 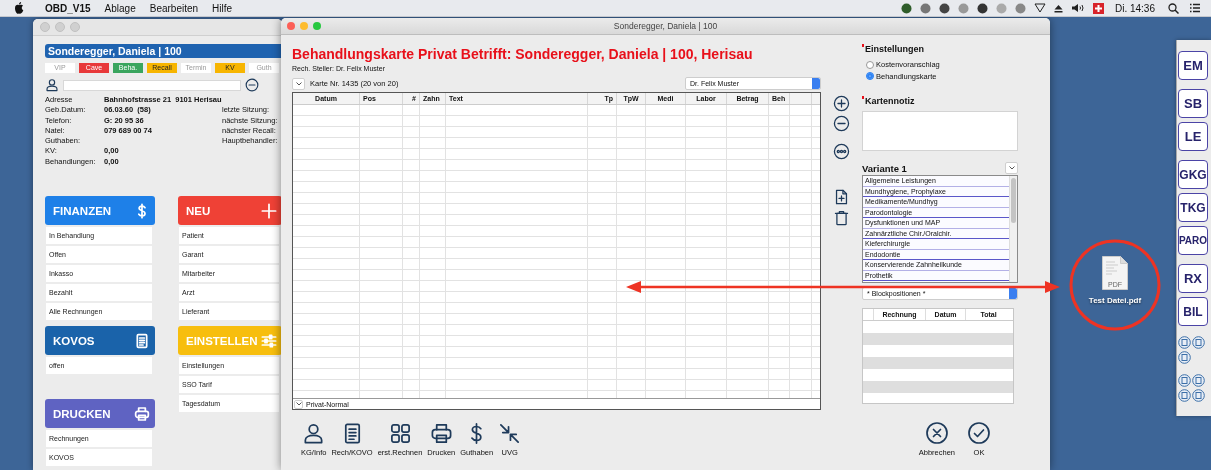 I want to click on palette-button: GKG, so click(x=1193, y=174).